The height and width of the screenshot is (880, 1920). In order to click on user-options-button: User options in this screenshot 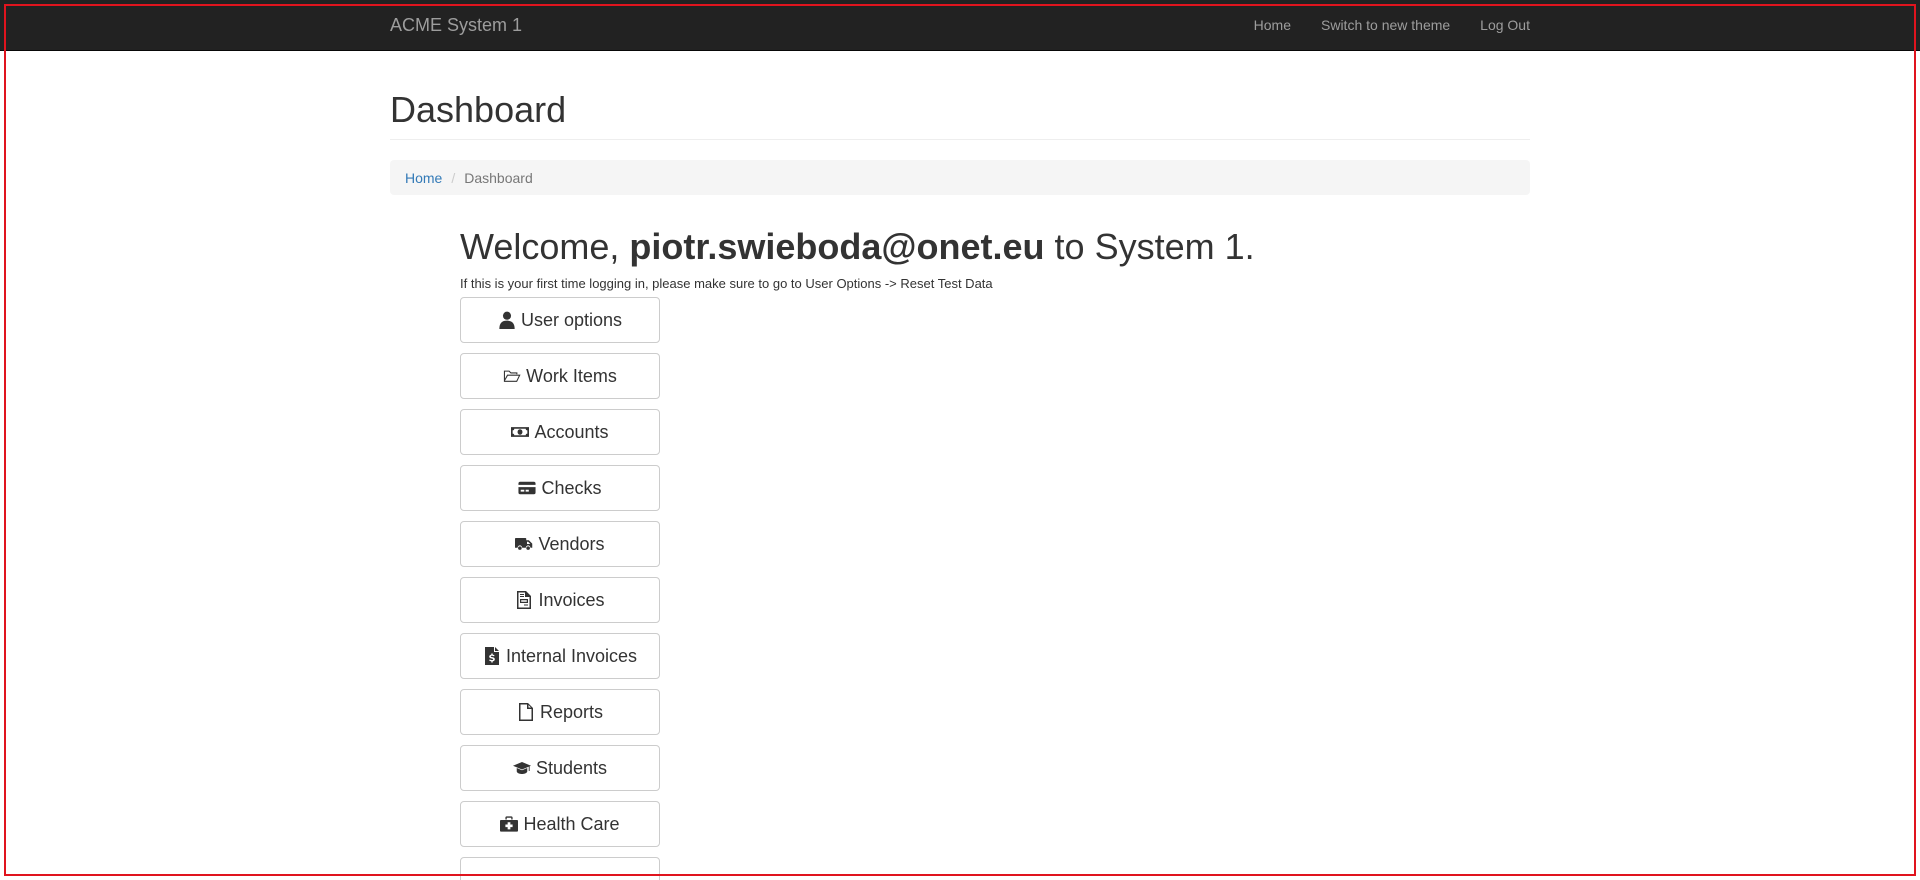, I will do `click(560, 320)`.